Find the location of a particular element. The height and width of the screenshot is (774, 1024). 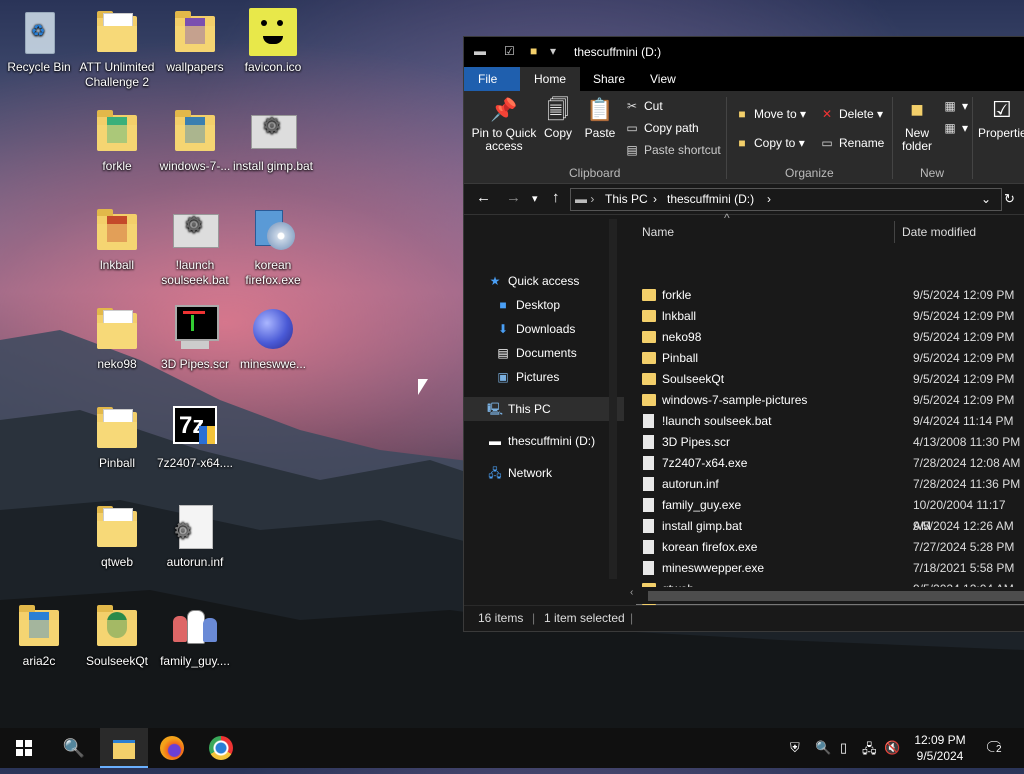

file-row: Pinball 9/5/2024 12:09 PM is located at coordinates (830, 358).